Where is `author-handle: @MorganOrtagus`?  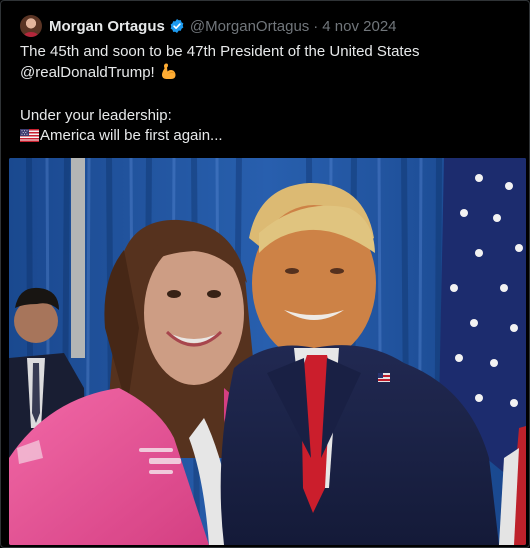
author-handle: @MorganOrtagus is located at coordinates (249, 26).